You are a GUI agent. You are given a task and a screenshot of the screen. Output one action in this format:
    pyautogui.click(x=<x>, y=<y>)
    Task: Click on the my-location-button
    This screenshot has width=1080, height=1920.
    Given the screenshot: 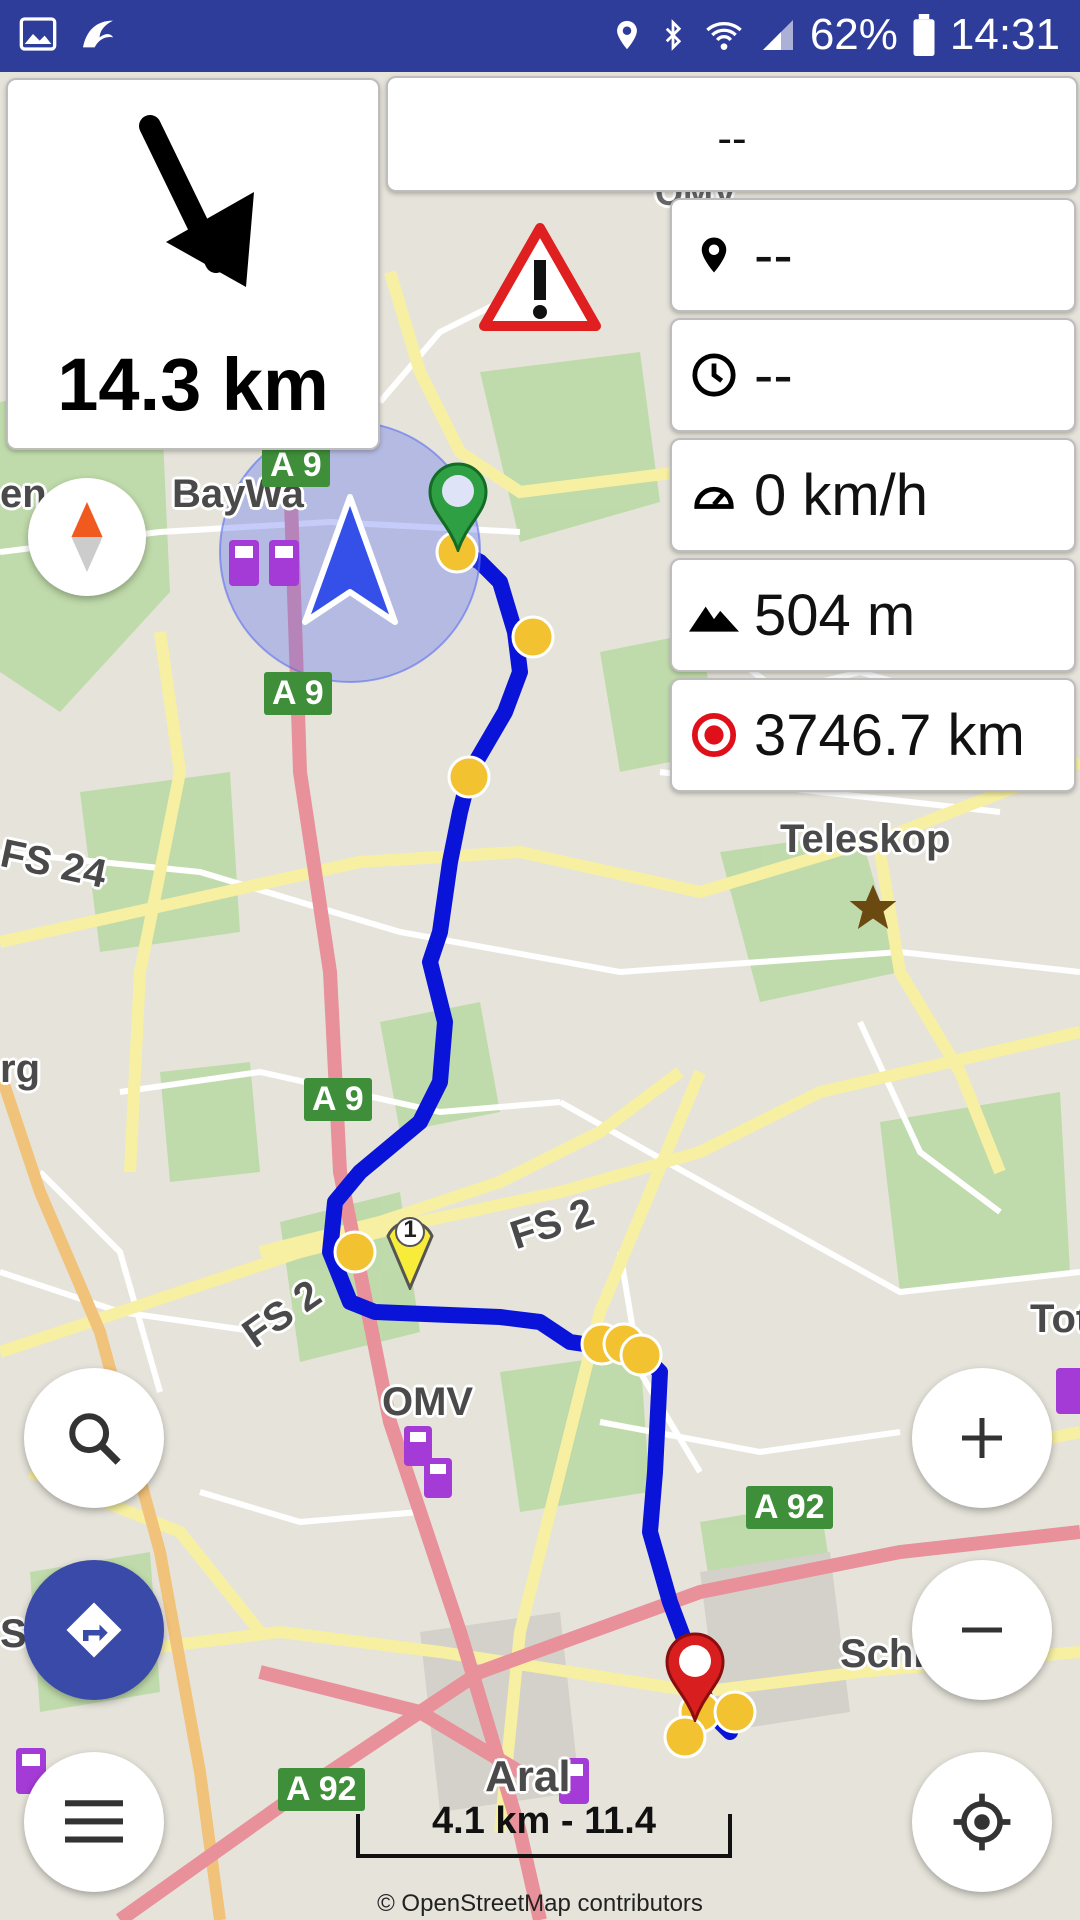 What is the action you would take?
    pyautogui.click(x=982, y=1822)
    